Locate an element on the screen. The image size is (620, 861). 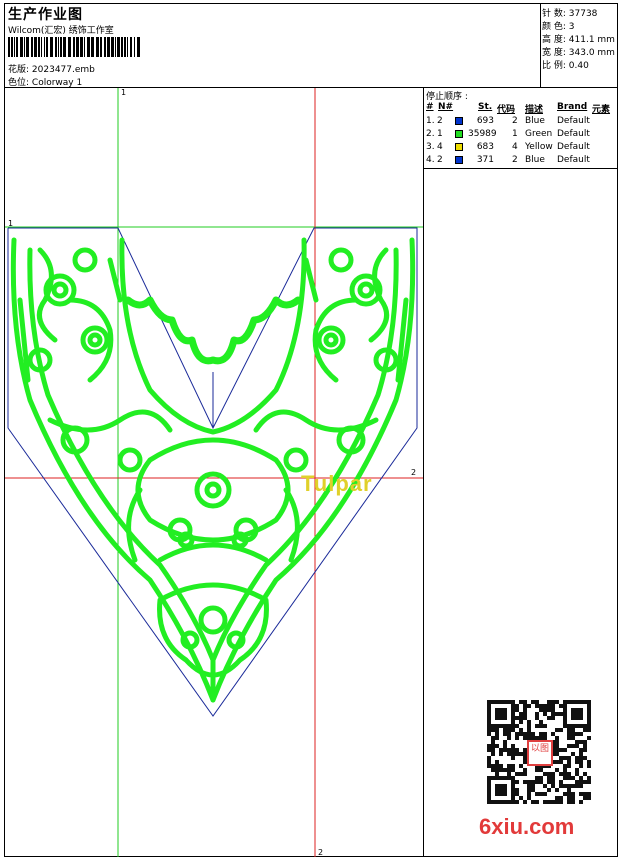
qr-stamp: 以图 is located at coordinates (540, 753).